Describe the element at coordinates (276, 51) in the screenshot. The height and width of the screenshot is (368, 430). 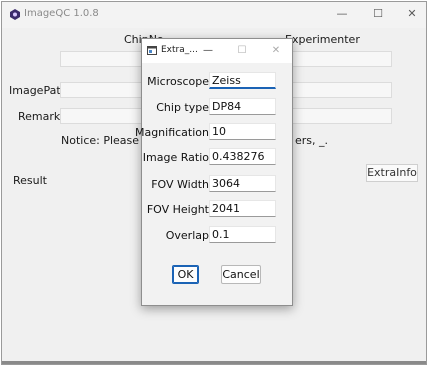
I see `dialog-close-icon: ✕` at that location.